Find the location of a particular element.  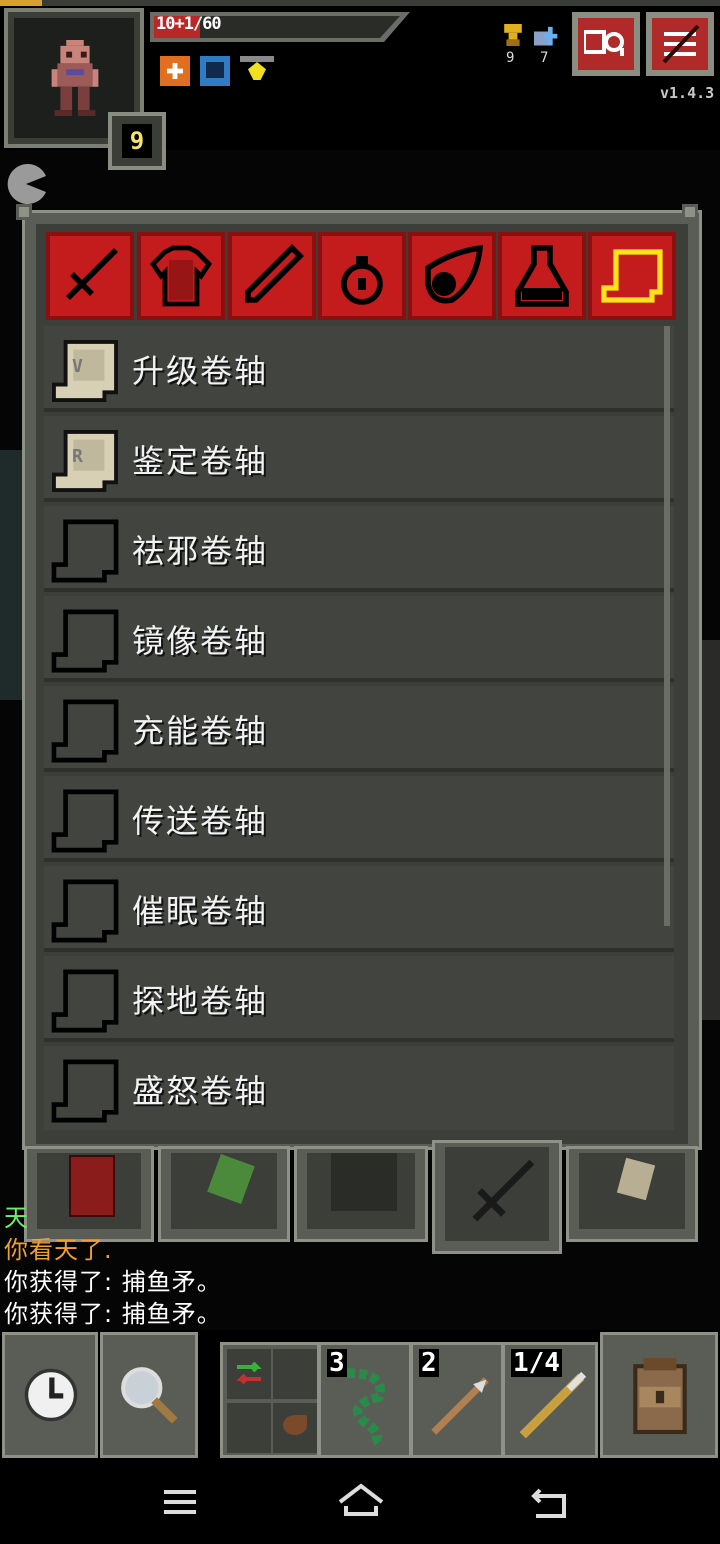

log-line: 你看天了. is located at coordinates (58, 1250).